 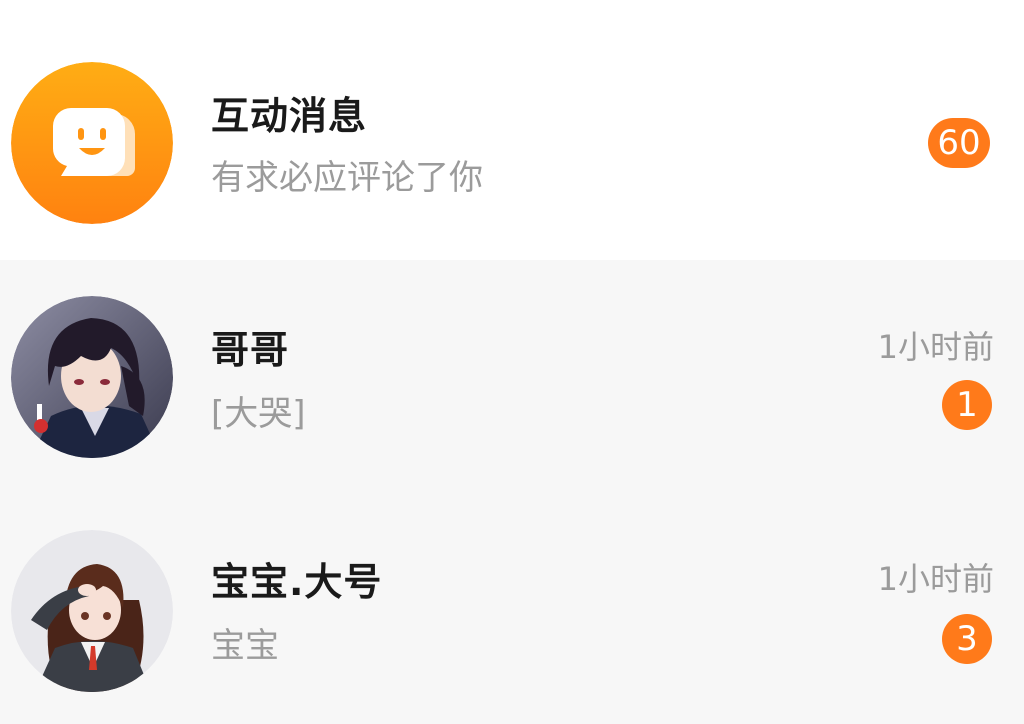 What do you see at coordinates (250, 350) in the screenshot?
I see `conversation-title: 哥哥` at bounding box center [250, 350].